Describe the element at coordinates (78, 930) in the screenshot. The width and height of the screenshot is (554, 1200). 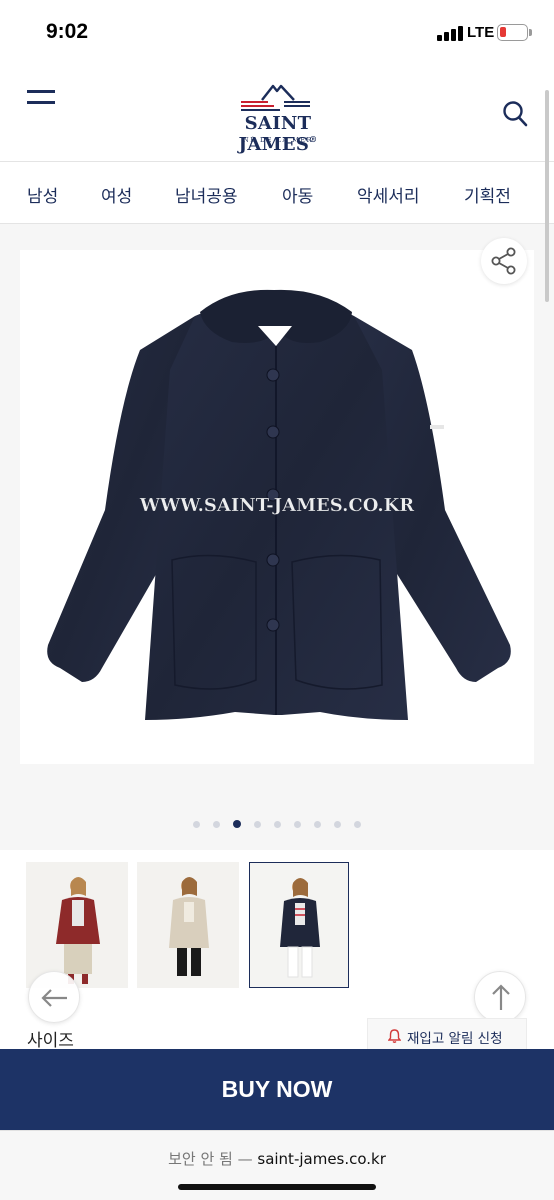
I see `model-red-jacket-image` at that location.